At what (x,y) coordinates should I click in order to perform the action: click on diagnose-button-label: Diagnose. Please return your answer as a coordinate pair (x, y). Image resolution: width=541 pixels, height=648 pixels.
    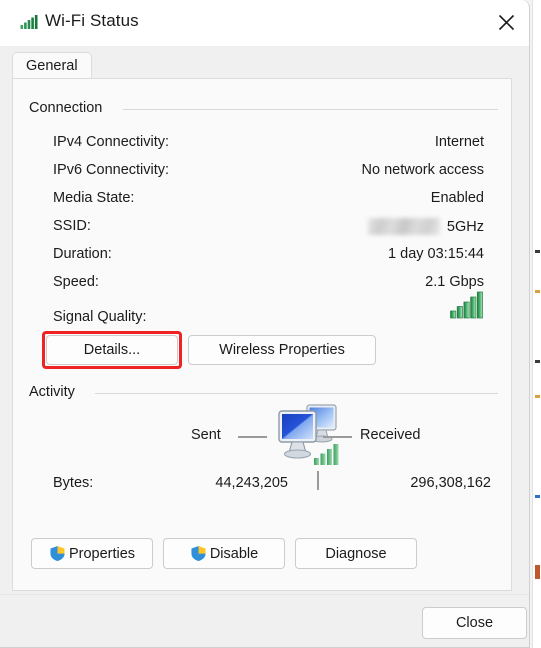
    Looking at the image, I should click on (356, 553).